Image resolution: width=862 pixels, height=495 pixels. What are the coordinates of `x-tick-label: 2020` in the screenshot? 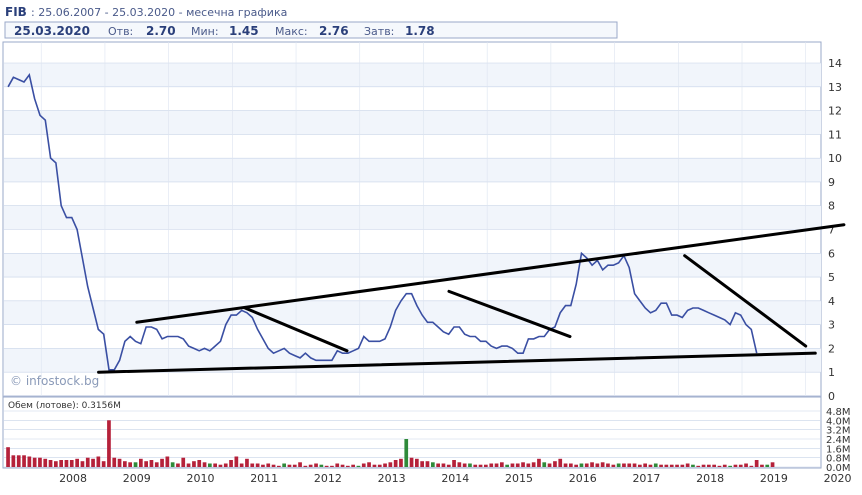 It's located at (838, 478).